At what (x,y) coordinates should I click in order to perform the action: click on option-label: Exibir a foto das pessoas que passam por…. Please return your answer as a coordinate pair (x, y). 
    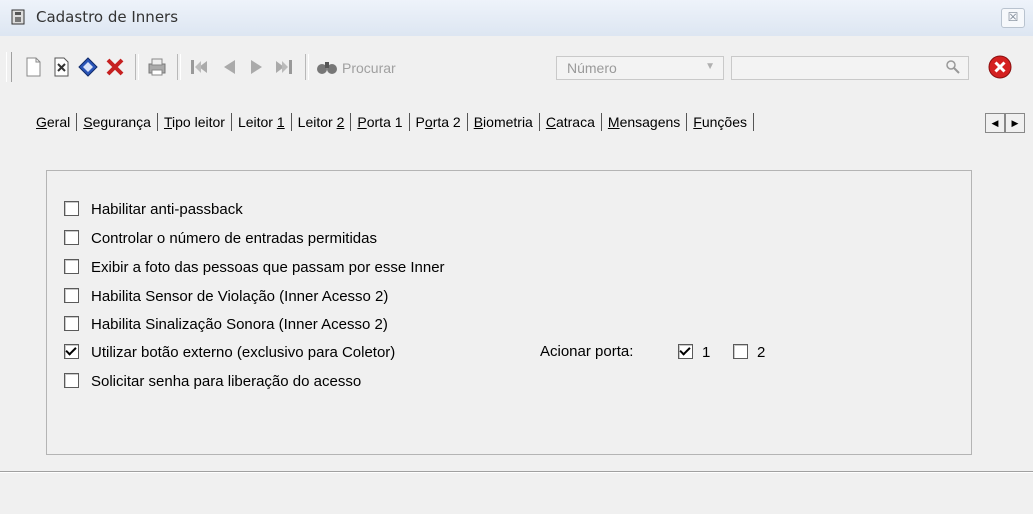
    Looking at the image, I should click on (268, 267).